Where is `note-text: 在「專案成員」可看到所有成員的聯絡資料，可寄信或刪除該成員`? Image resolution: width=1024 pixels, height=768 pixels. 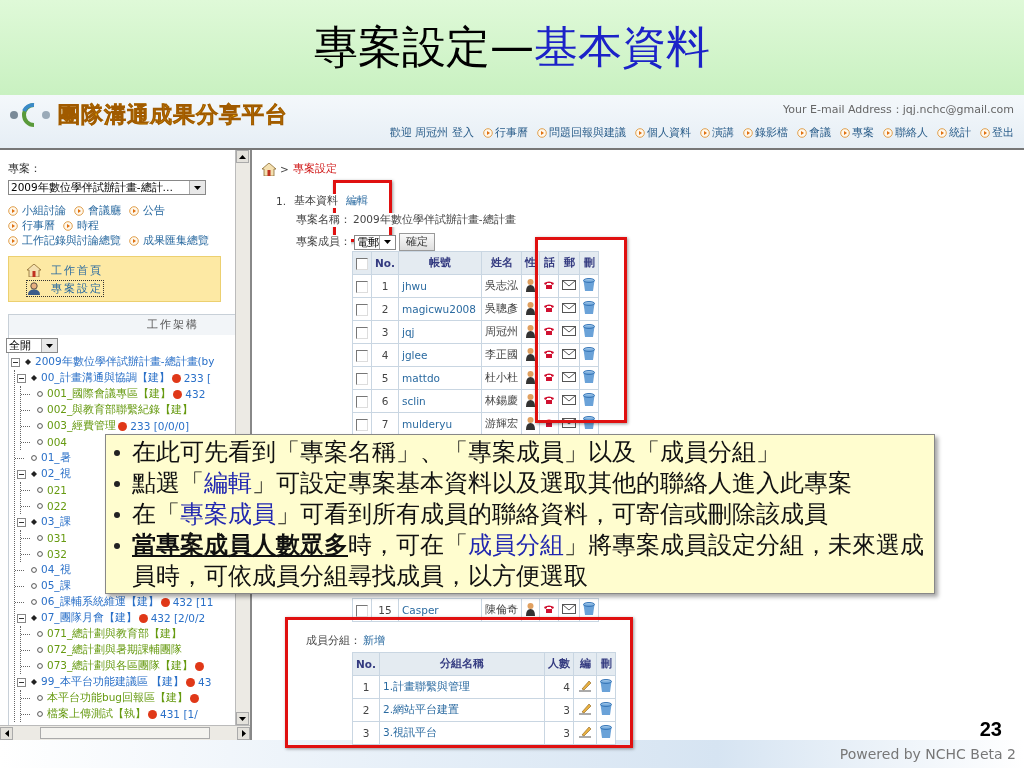
note-text: 在「專案成員」可看到所有成員的聯絡資料，可寄信或刪除該成員 is located at coordinates (480, 514).